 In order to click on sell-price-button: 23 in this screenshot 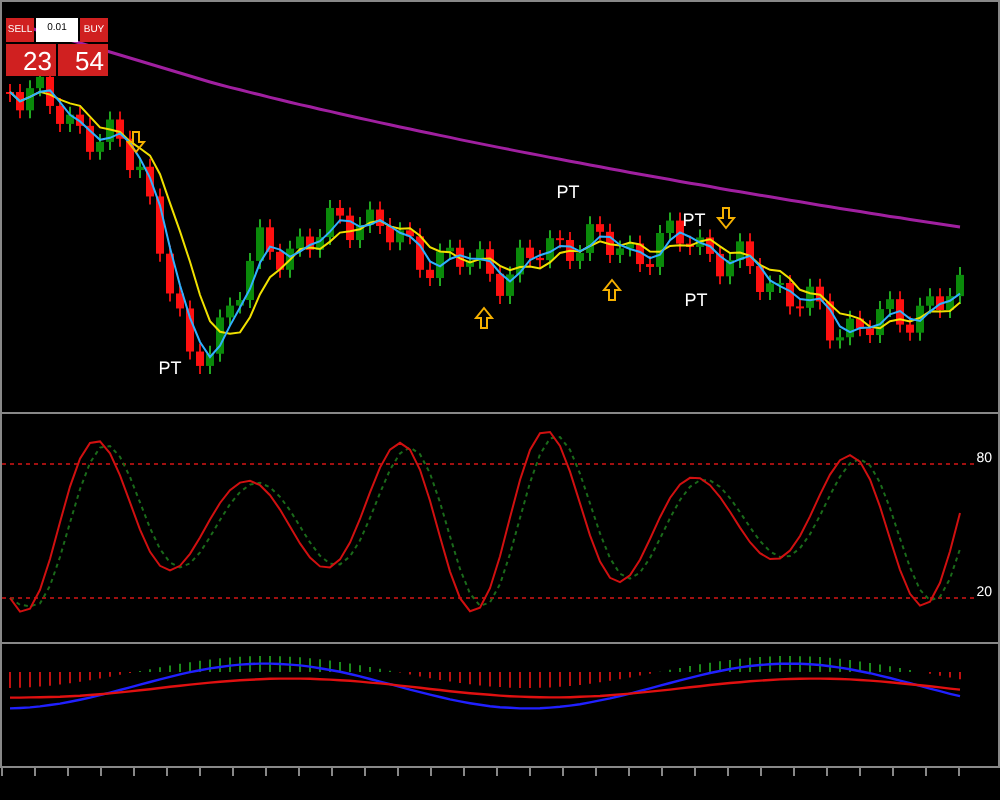, I will do `click(31, 60)`.